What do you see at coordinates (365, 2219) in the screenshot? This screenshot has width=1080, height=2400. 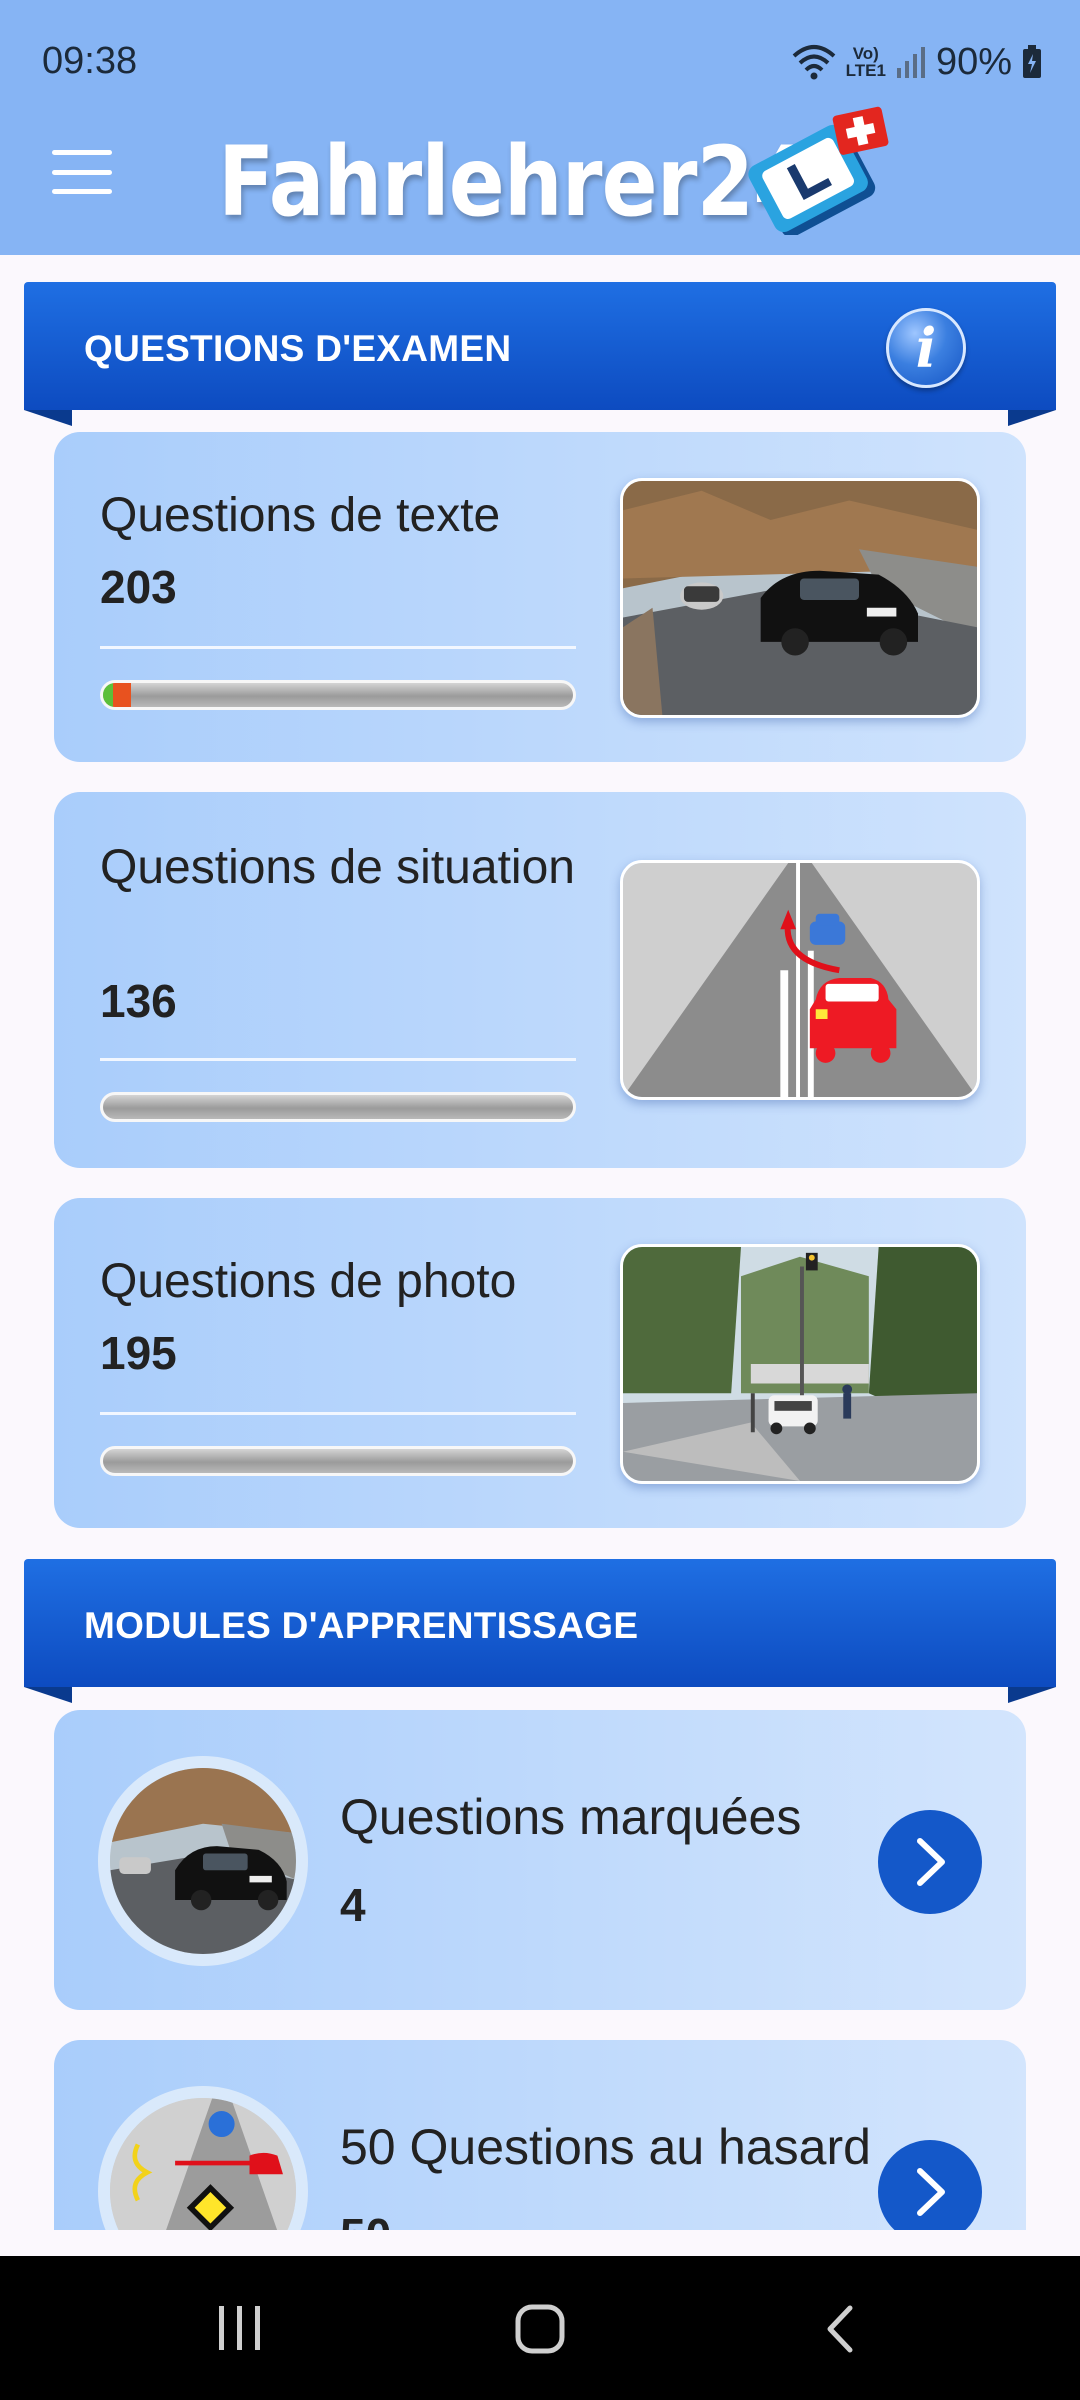 I see `module-count: 50` at bounding box center [365, 2219].